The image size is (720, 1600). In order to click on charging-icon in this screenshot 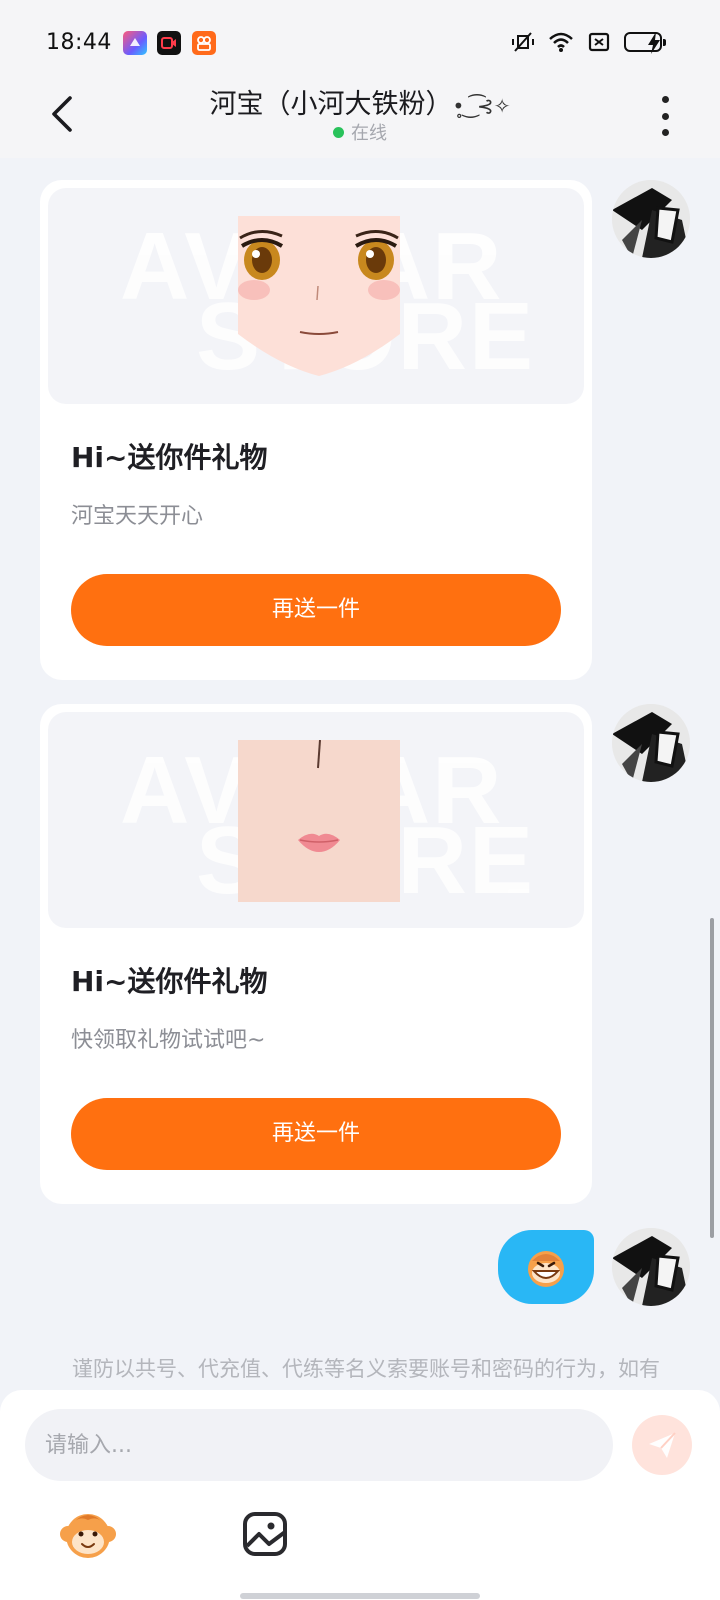, I will do `click(654, 43)`.